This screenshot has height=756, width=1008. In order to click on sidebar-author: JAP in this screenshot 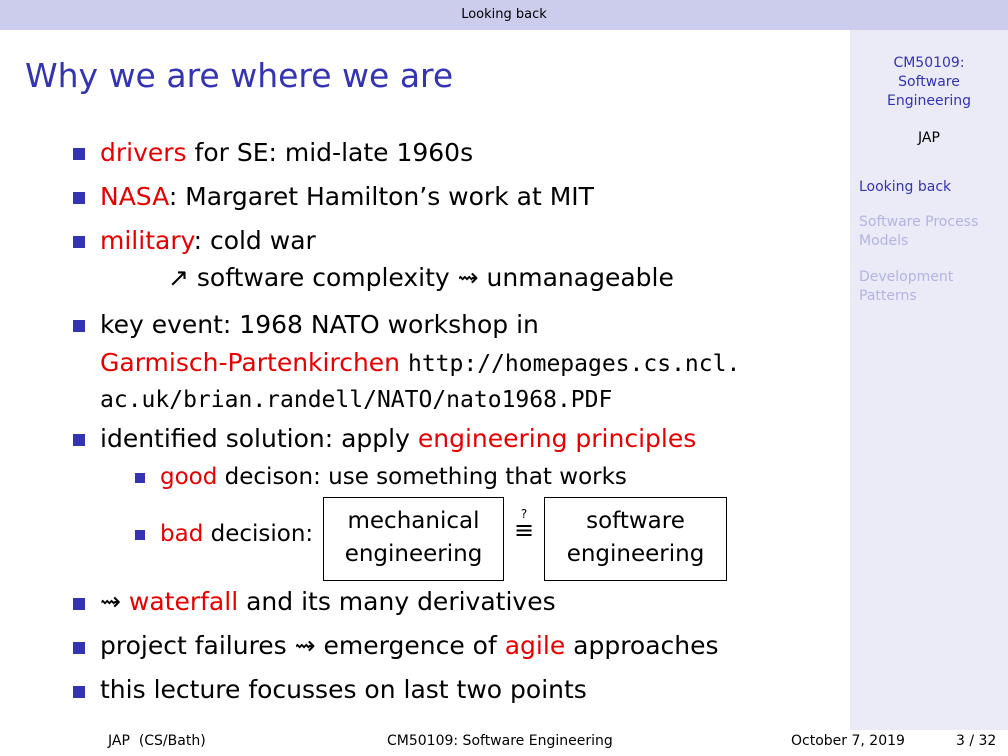, I will do `click(929, 138)`.